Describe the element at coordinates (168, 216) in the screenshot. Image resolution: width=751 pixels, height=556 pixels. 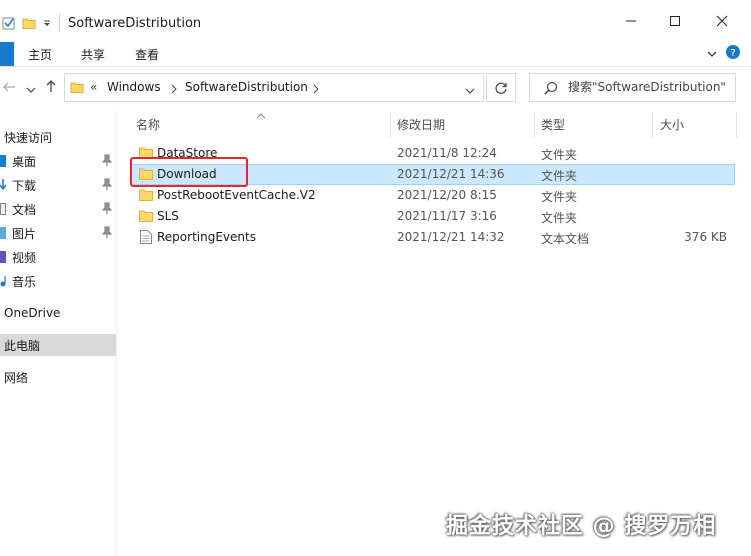
I see `file-name: SLS` at that location.